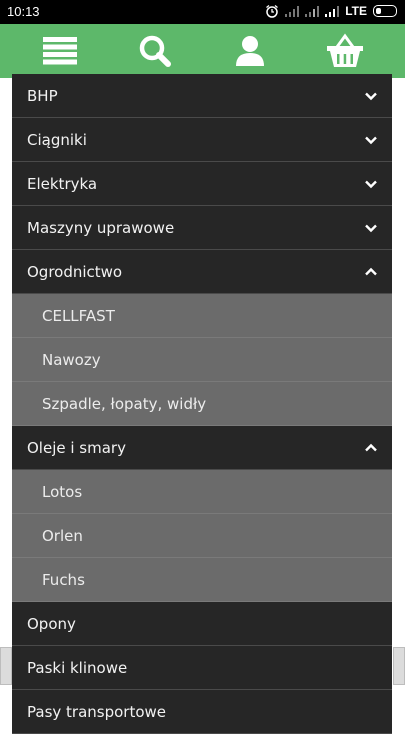  Describe the element at coordinates (202, 140) in the screenshot. I see `menu-item-ciagniki: Ciągniki` at that location.